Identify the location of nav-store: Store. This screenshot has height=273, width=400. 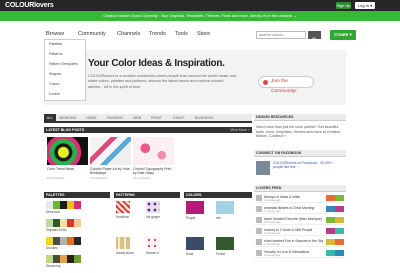
(203, 34).